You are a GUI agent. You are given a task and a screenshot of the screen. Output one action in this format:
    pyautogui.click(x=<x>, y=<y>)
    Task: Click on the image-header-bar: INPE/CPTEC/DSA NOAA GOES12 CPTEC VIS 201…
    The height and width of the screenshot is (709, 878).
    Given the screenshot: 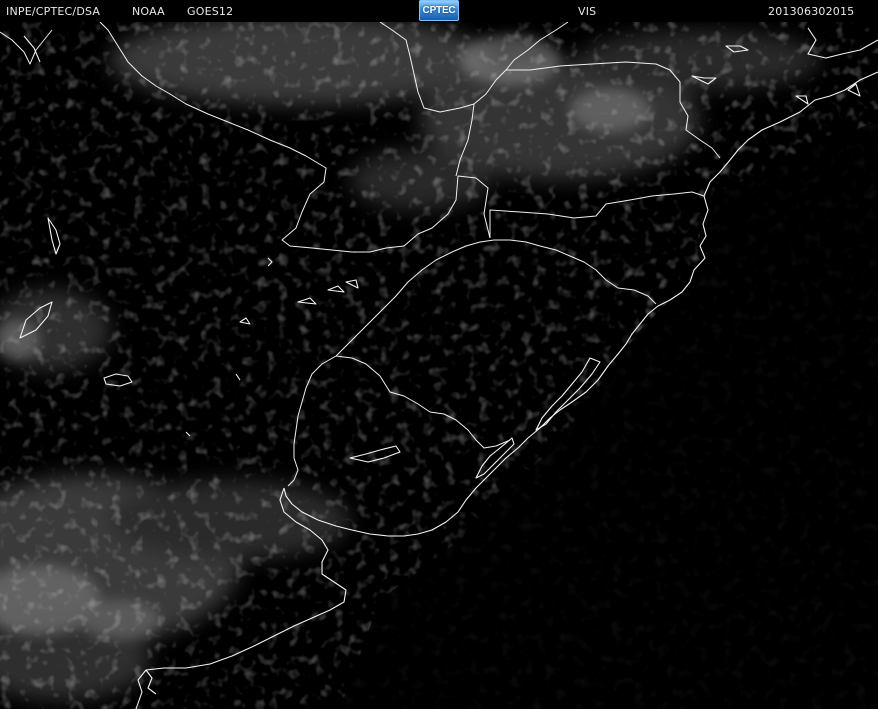 What is the action you would take?
    pyautogui.click(x=439, y=11)
    